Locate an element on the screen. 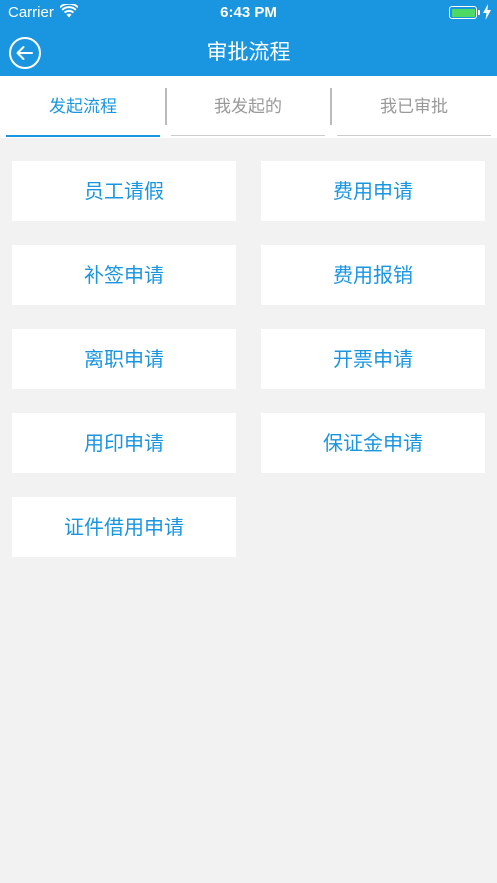  tab-indicator-active is located at coordinates (83, 136).